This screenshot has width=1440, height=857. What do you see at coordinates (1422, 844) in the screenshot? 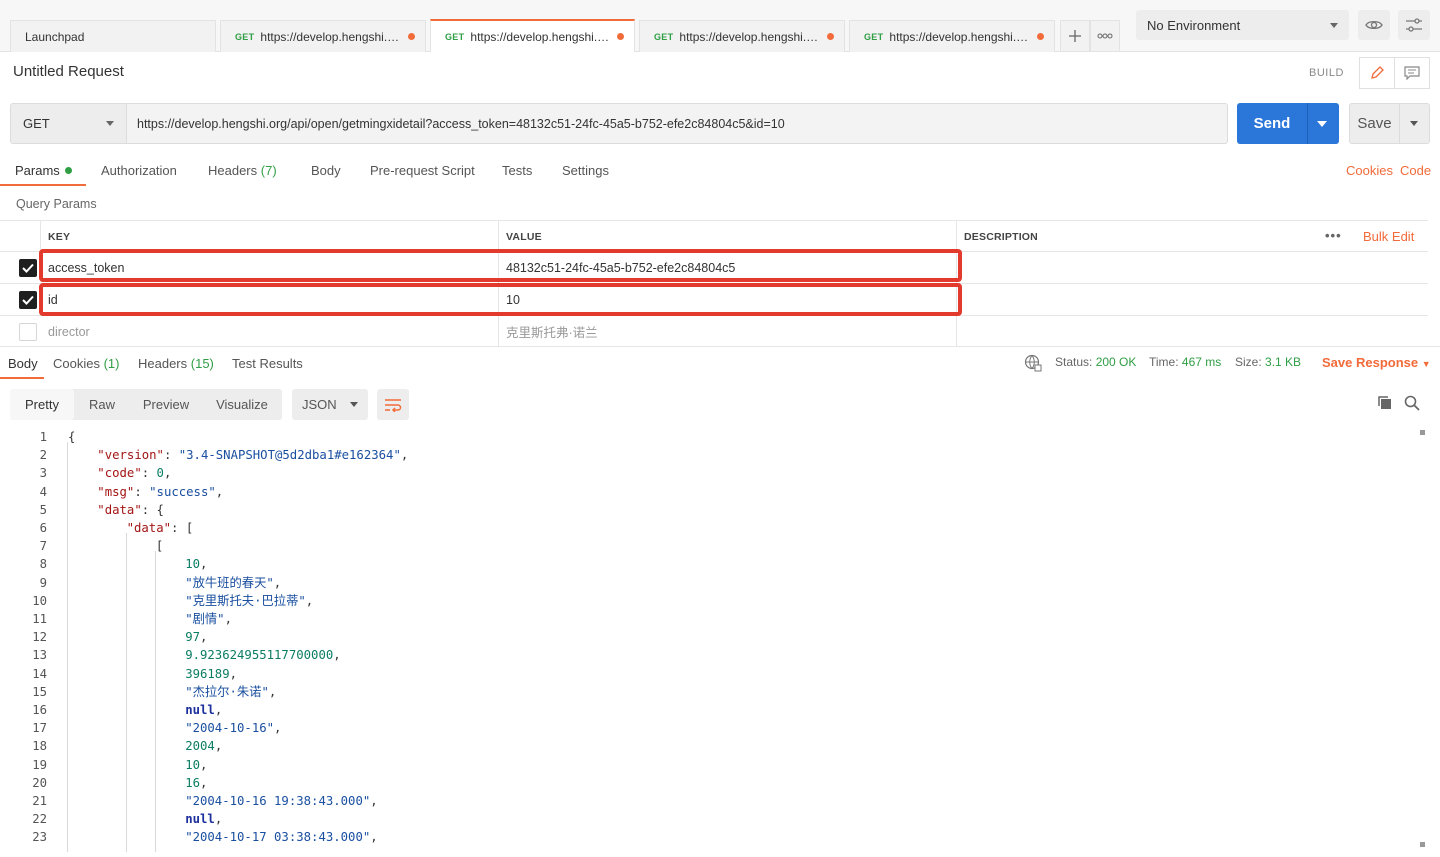
I see `scroll-down-icon` at bounding box center [1422, 844].